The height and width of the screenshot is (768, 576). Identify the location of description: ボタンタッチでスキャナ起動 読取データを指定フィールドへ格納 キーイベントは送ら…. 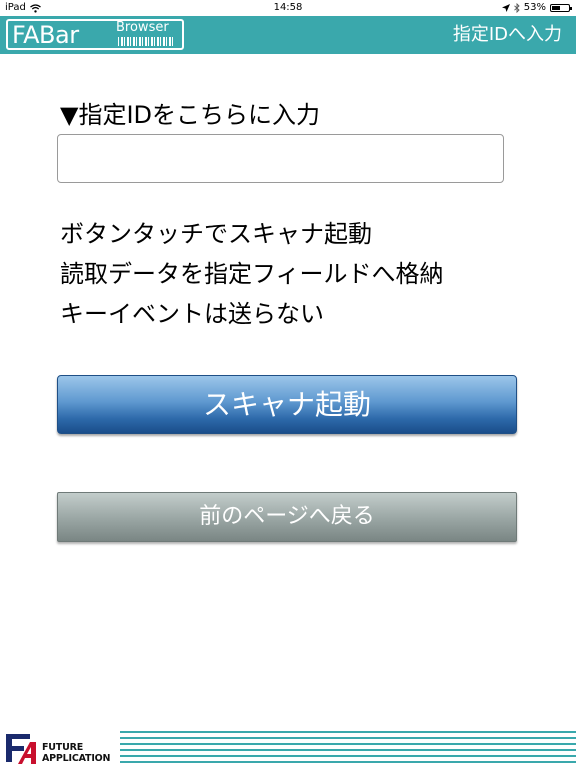
(252, 274).